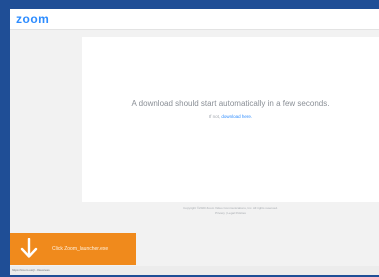  What do you see at coordinates (236, 213) in the screenshot?
I see `footer-link-legal: Legal Policies` at bounding box center [236, 213].